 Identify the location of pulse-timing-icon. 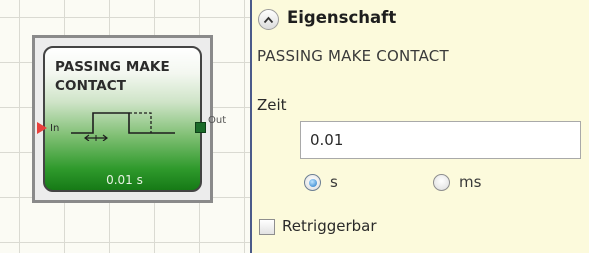
(123, 126).